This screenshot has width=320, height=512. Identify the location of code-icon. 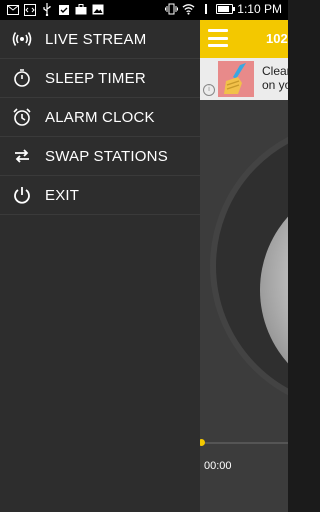
(29, 9).